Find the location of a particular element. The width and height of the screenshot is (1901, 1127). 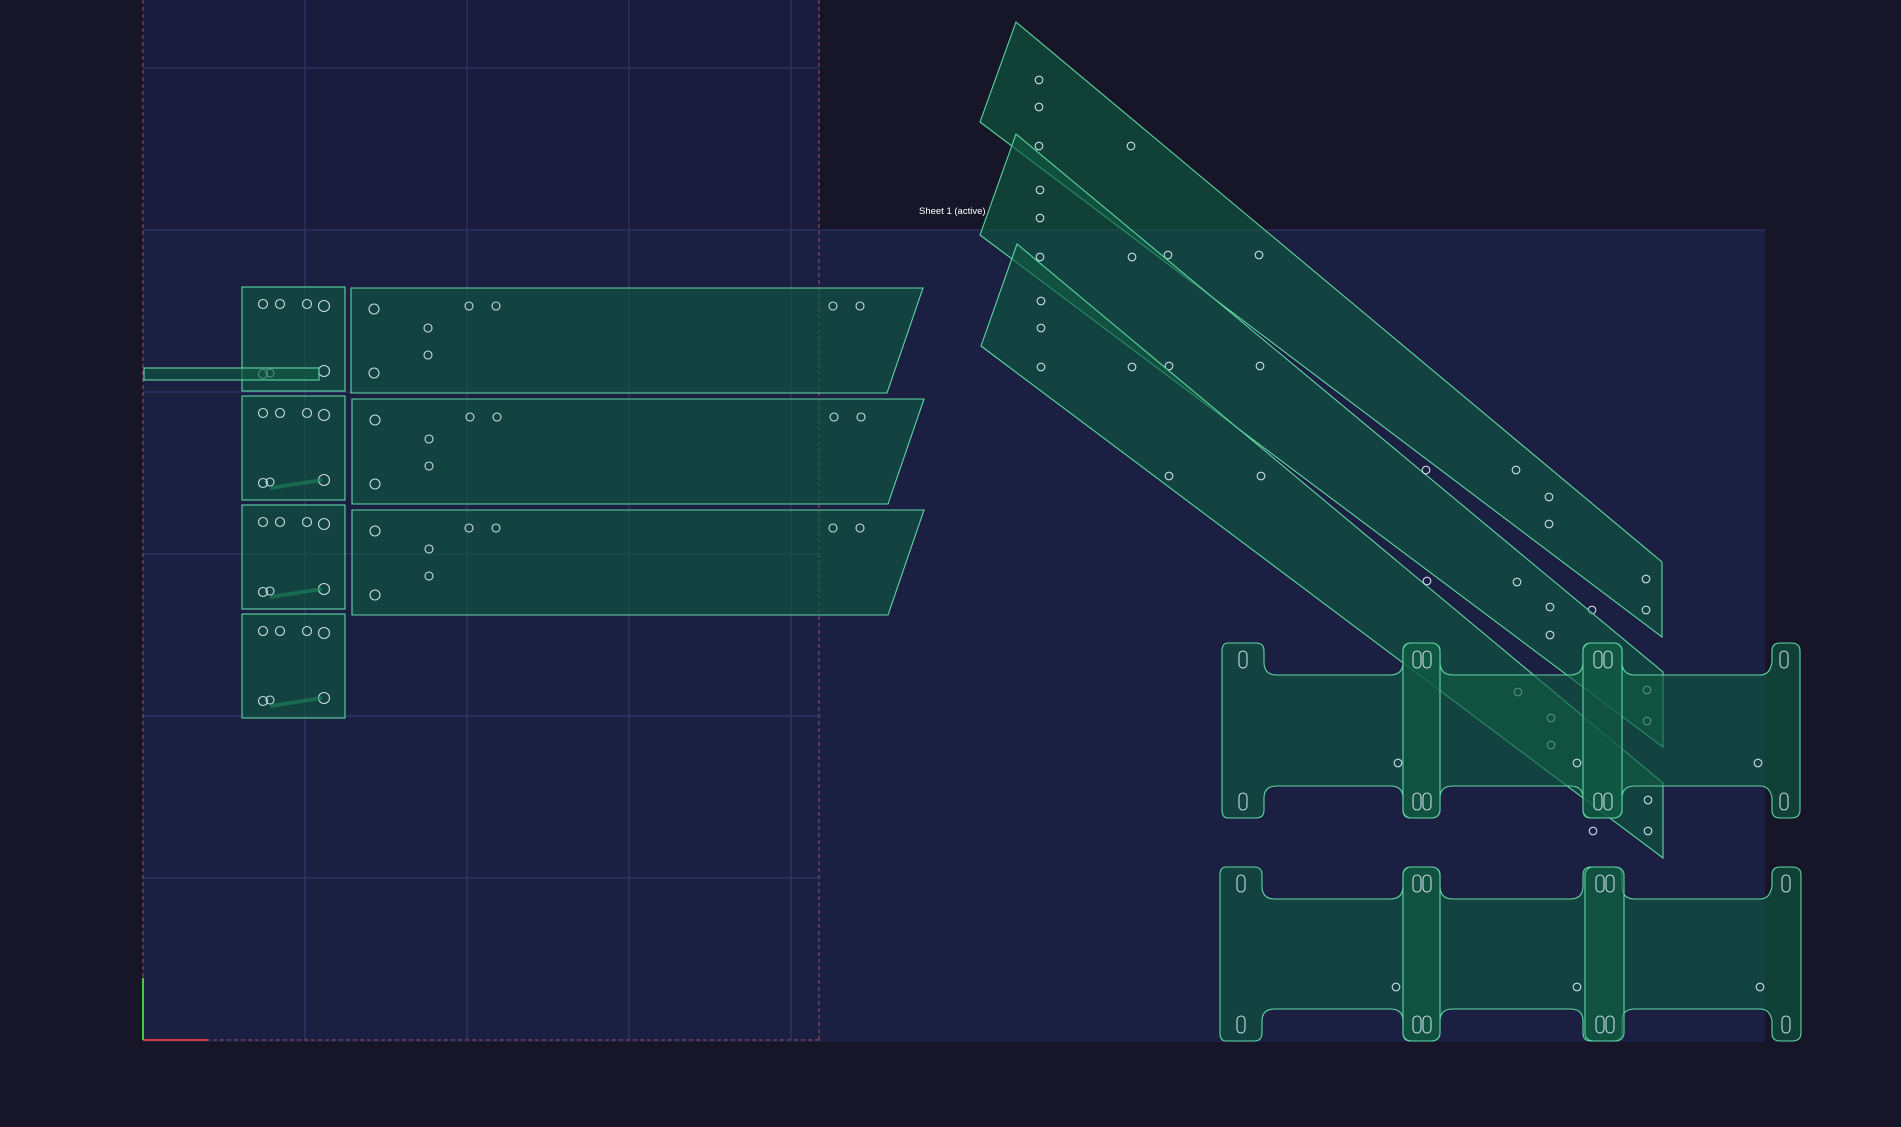

sheet-label: Sheet 1 (active) is located at coordinates (952, 211).